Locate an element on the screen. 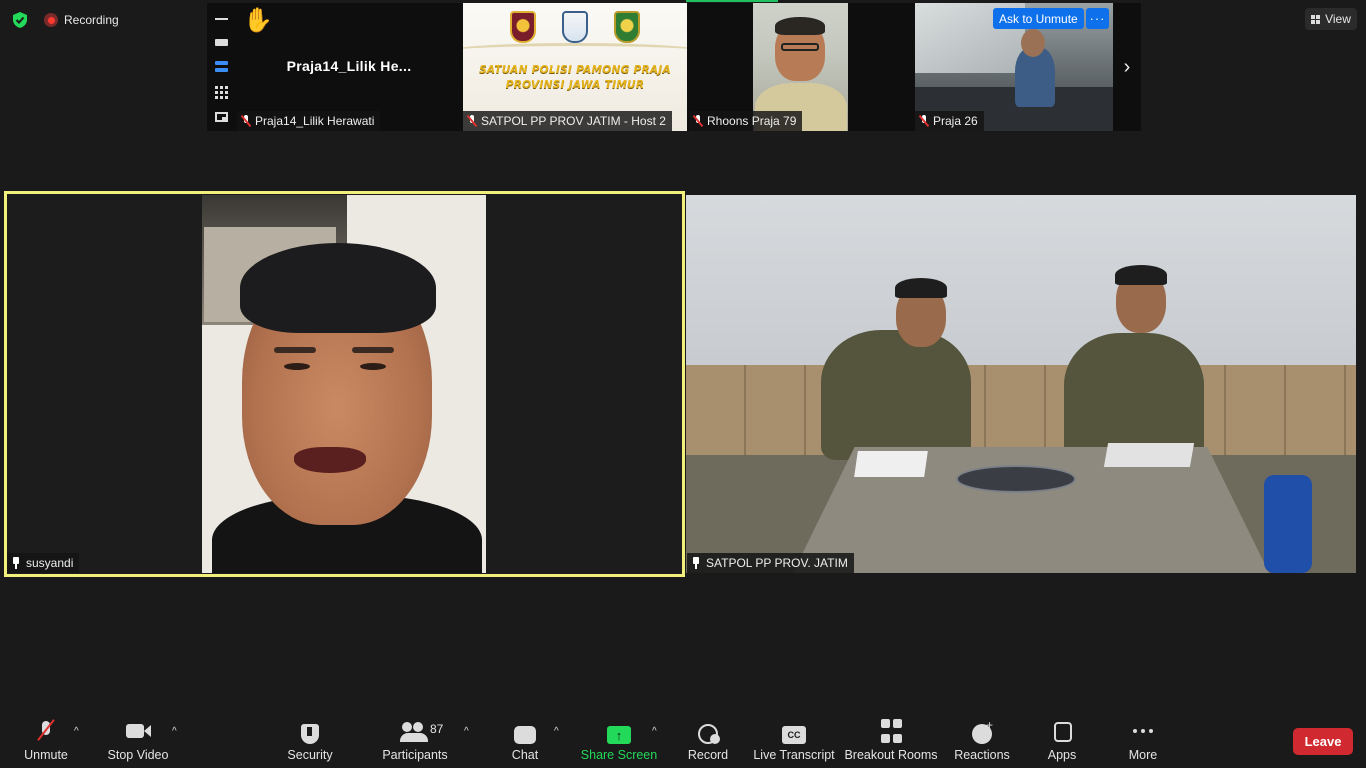  participant-count: 87 is located at coordinates (437, 729).